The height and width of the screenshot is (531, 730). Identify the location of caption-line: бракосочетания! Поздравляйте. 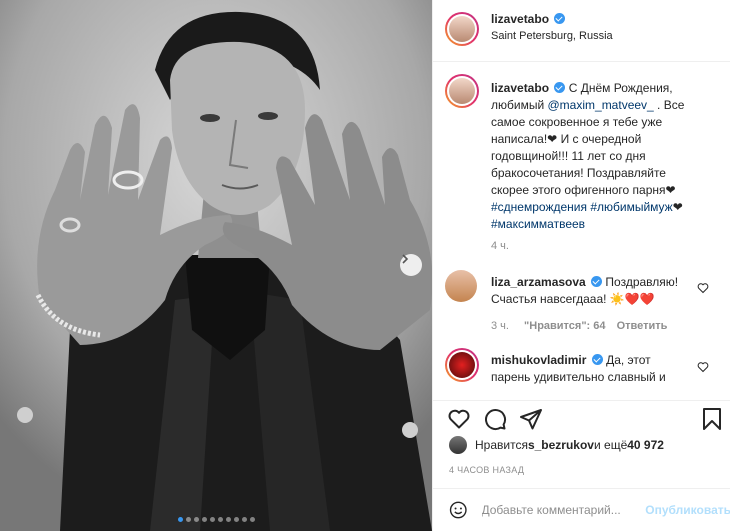
(578, 173).